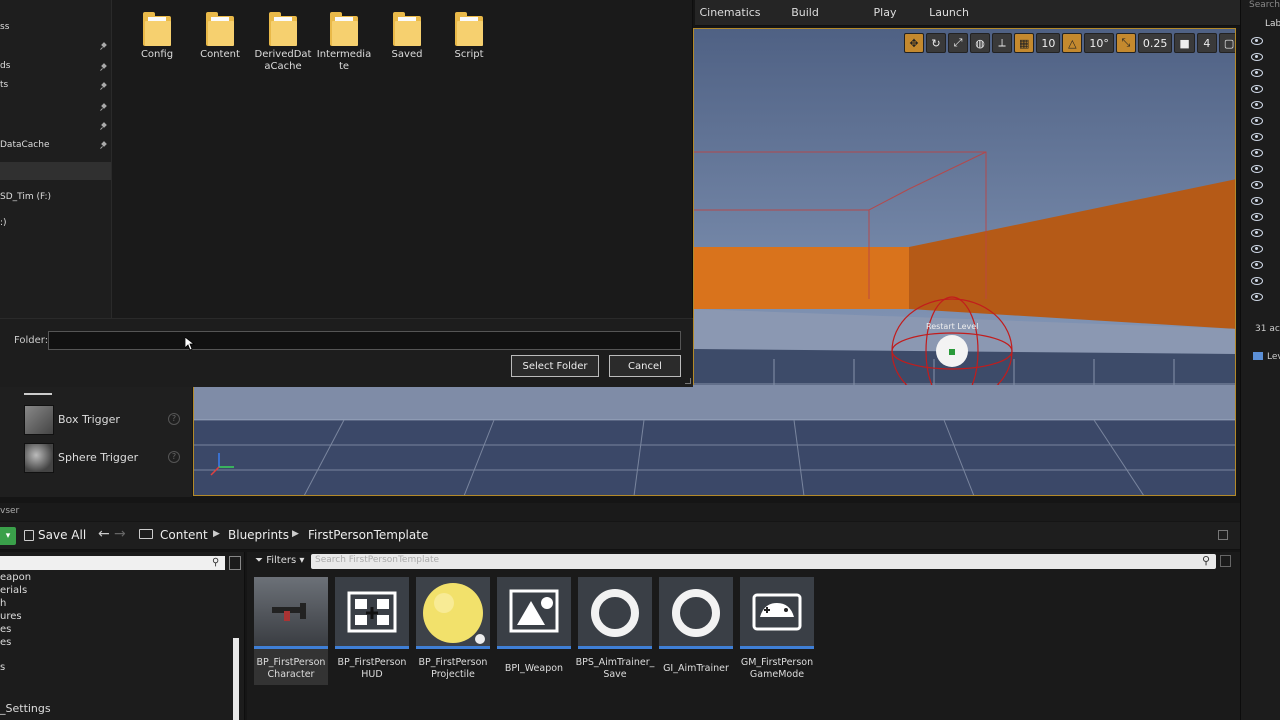  I want to click on asset-bps-aimtrainer-save: BPS_AimTrainer_ Save, so click(615, 631).